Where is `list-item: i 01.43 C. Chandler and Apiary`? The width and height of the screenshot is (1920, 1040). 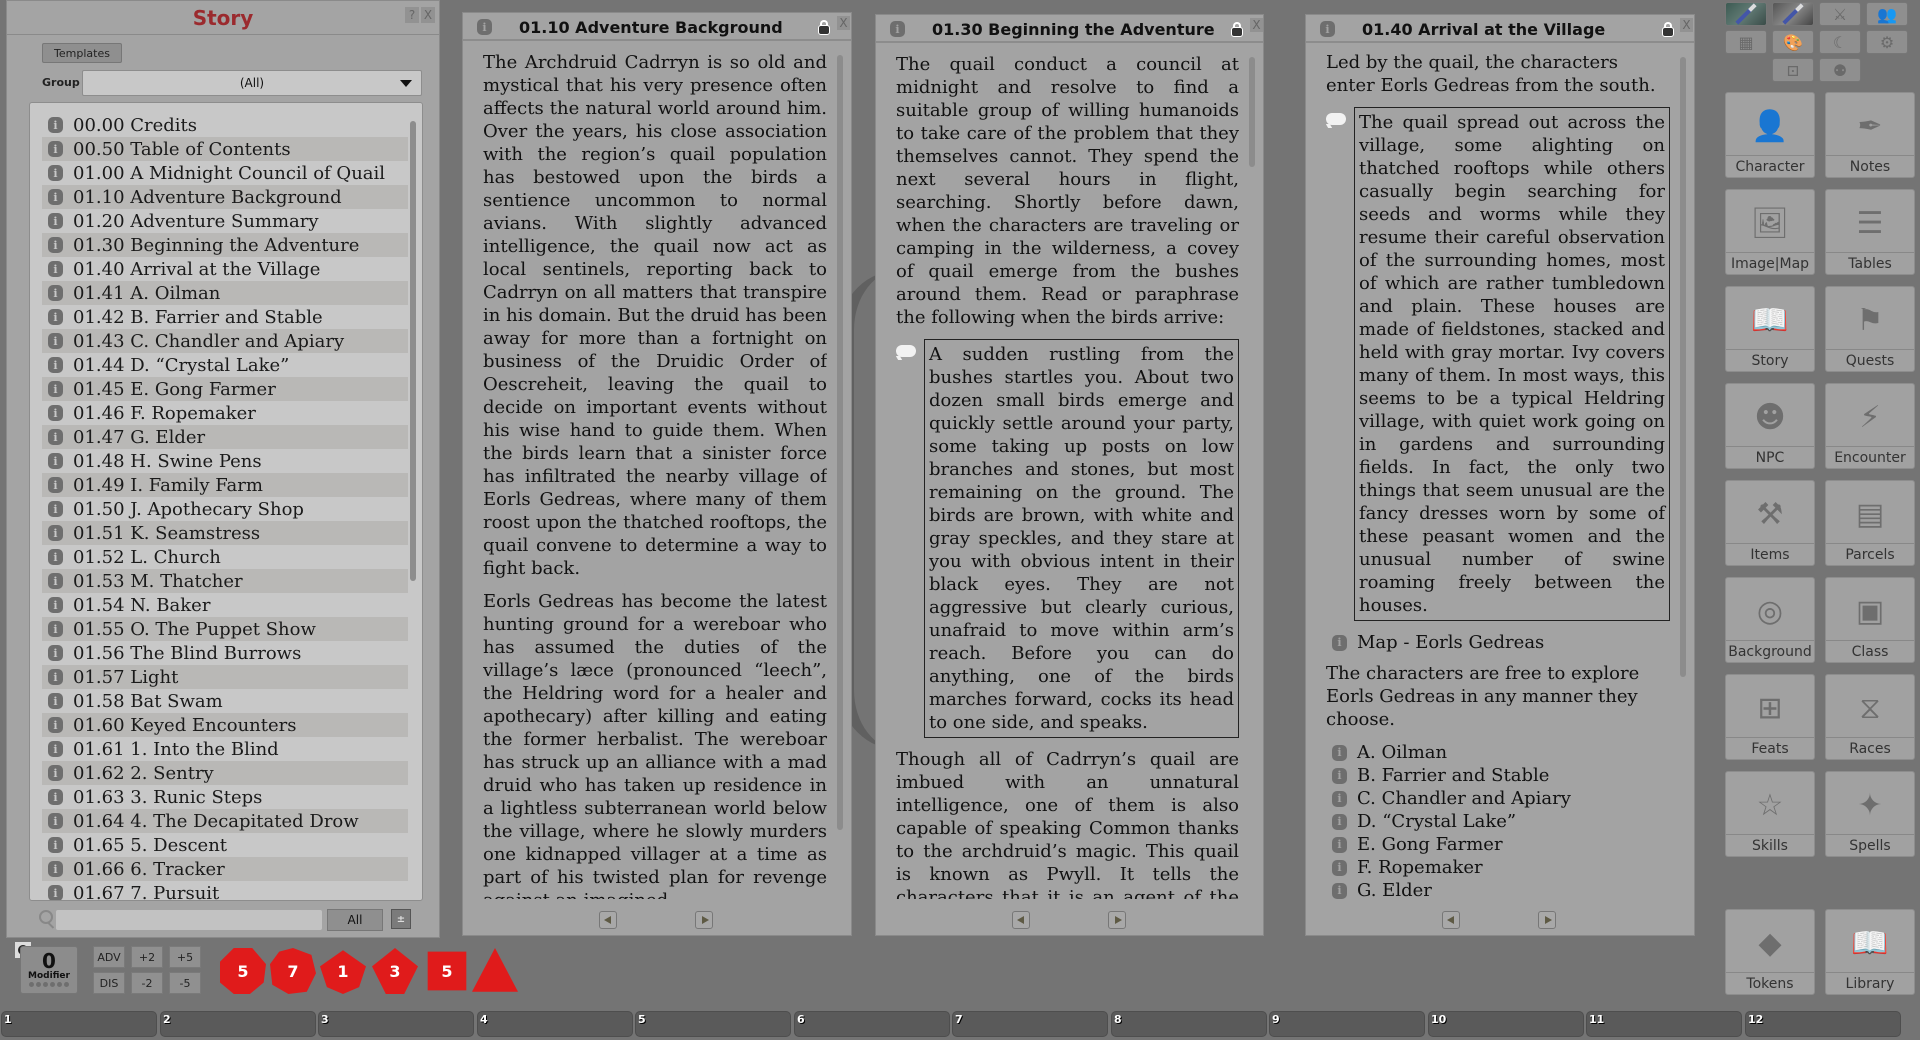
list-item: i 01.43 C. Chandler and Apiary is located at coordinates (225, 341).